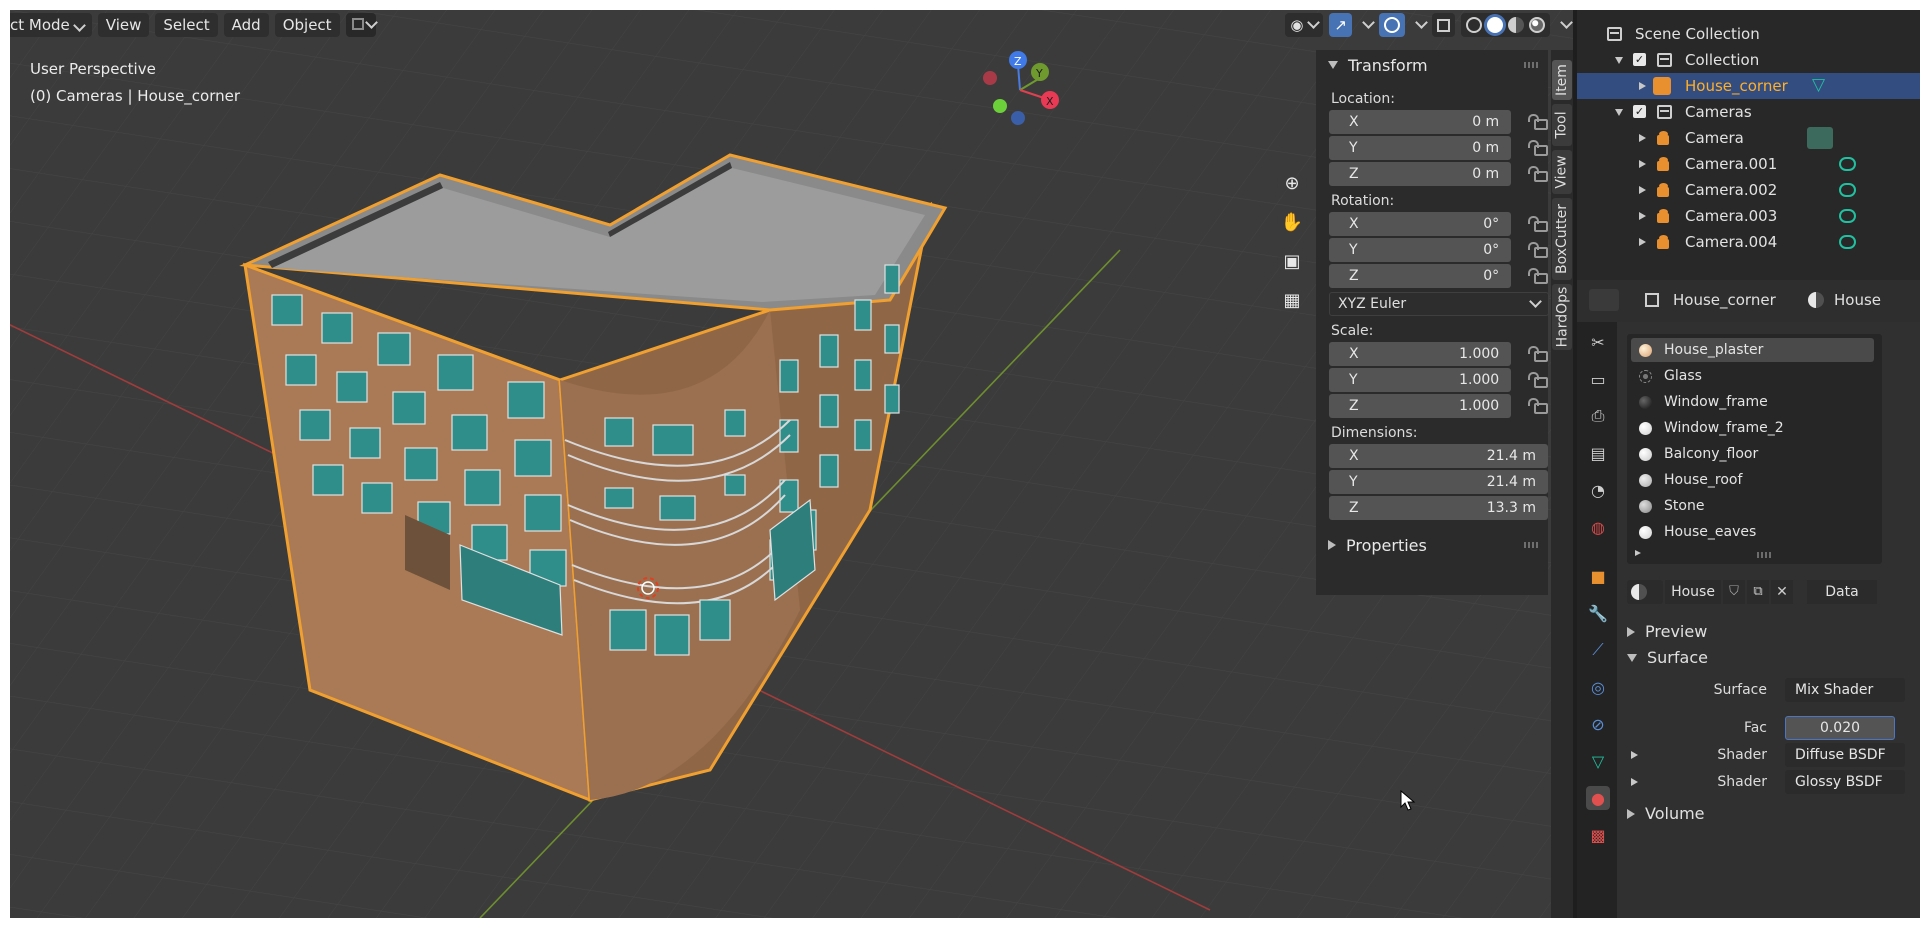 This screenshot has height=928, width=1920. I want to click on scale-x-field: X 1.000, so click(1420, 354).